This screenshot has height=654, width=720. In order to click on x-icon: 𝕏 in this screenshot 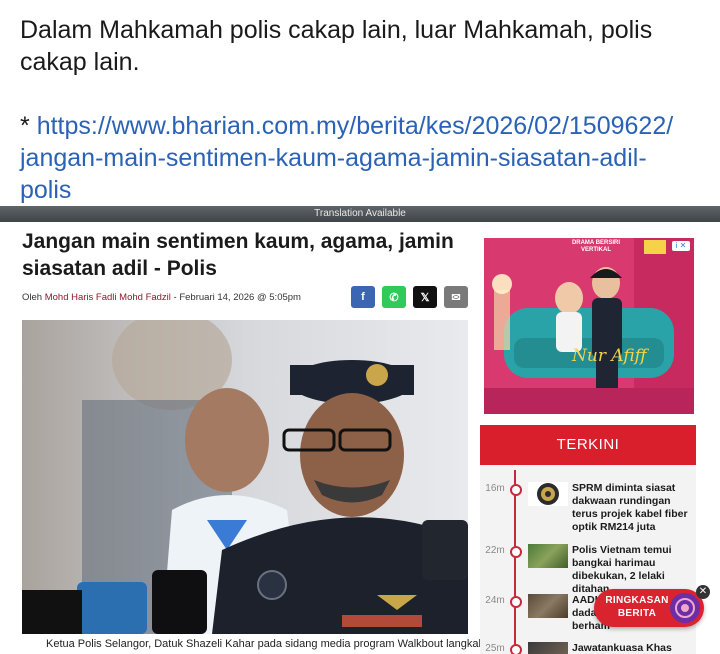, I will do `click(425, 297)`.